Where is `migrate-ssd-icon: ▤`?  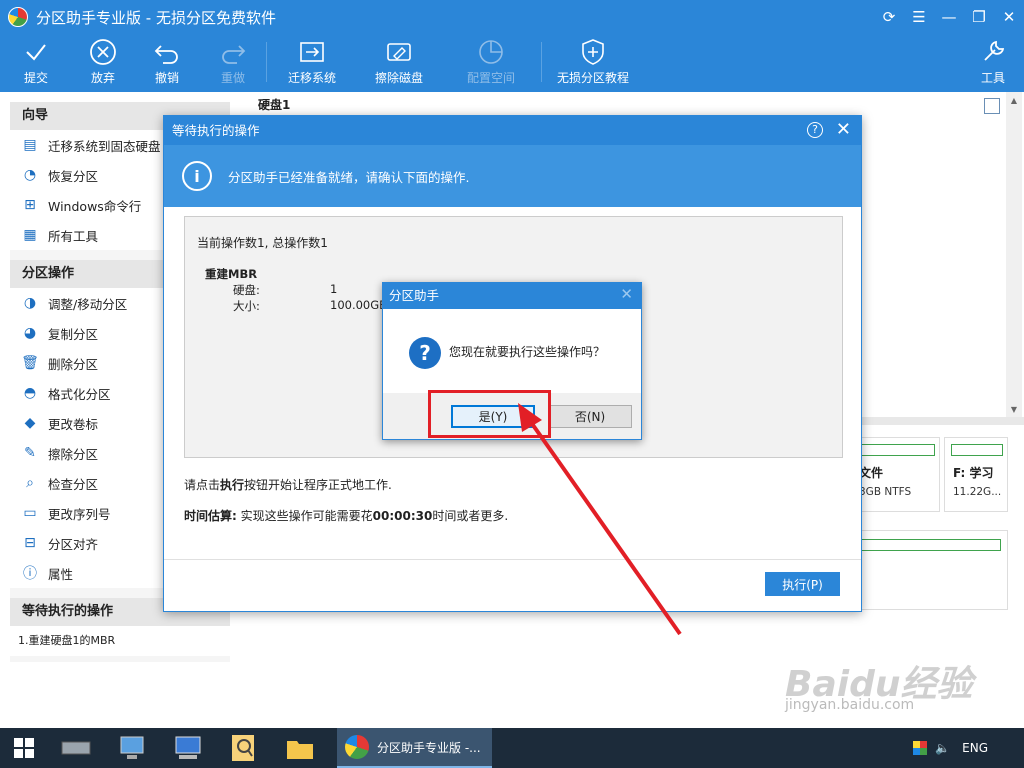
migrate-ssd-icon: ▤ is located at coordinates (30, 145).